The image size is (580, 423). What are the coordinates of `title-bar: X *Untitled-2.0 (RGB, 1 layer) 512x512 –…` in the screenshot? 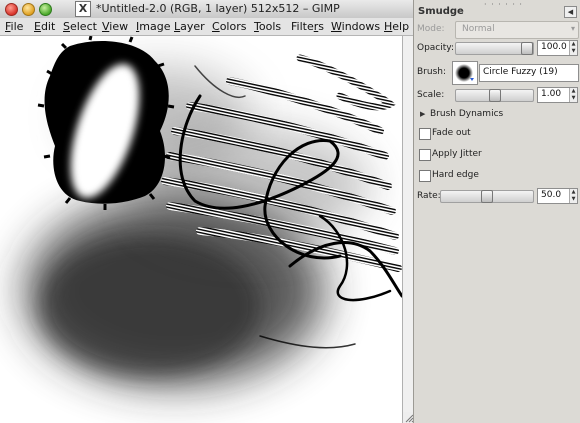 It's located at (206, 9).